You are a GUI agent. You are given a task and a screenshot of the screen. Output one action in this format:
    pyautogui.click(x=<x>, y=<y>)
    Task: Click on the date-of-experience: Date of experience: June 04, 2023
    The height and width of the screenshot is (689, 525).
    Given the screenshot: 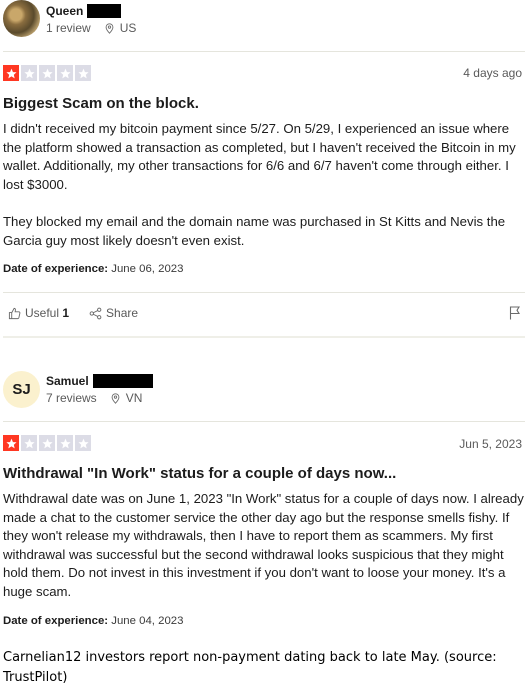 What is the action you would take?
    pyautogui.click(x=93, y=621)
    